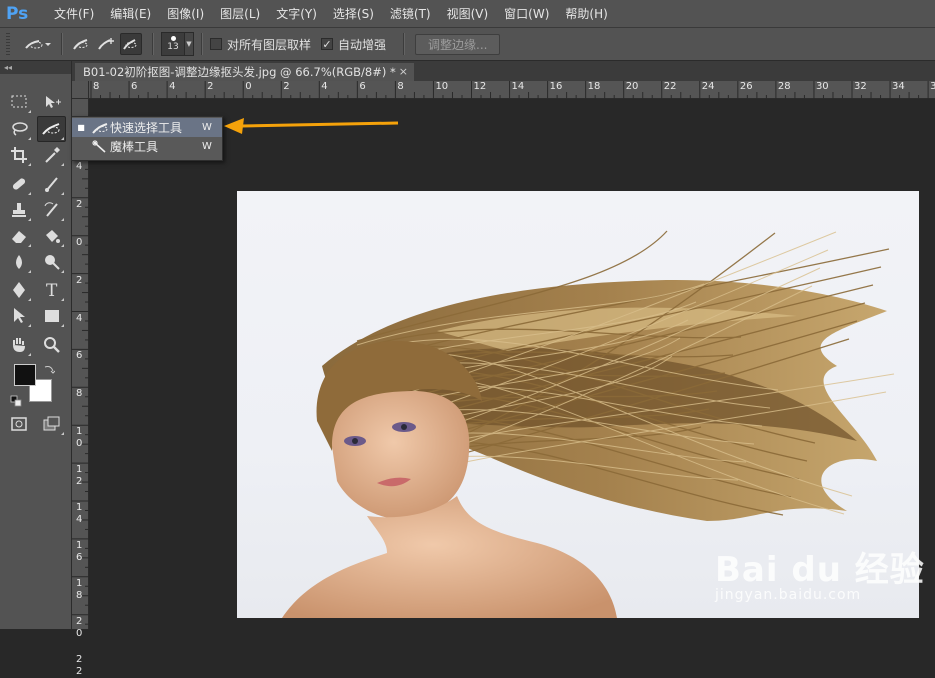  Describe the element at coordinates (80, 388) in the screenshot. I see `vertical-ruler: 642024681 01 21 41 61 82 02 2` at that location.